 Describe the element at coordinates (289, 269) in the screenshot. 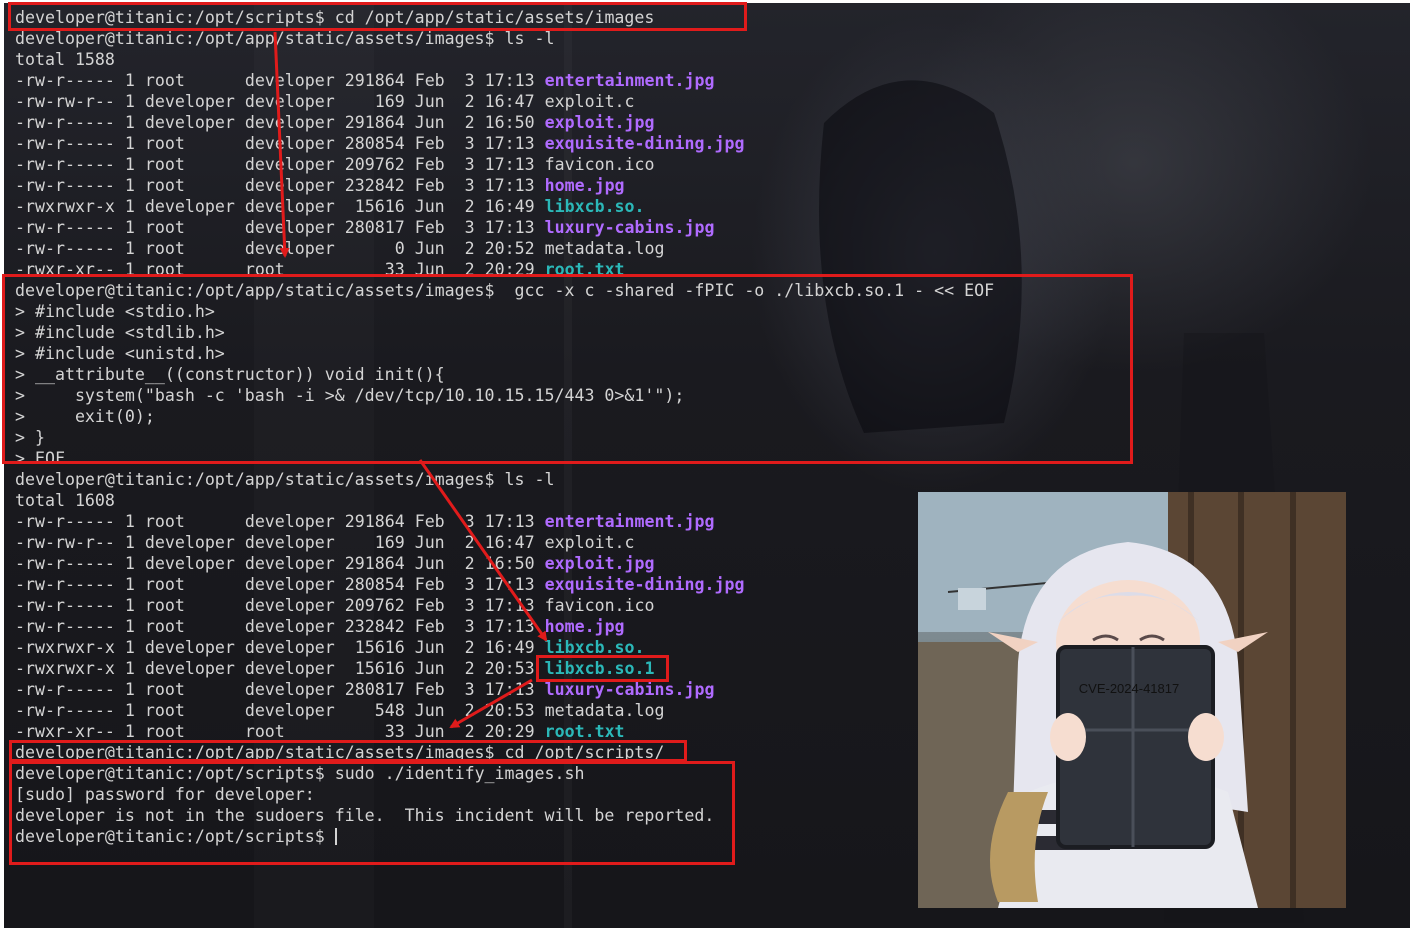

I see `file-group: root` at that location.